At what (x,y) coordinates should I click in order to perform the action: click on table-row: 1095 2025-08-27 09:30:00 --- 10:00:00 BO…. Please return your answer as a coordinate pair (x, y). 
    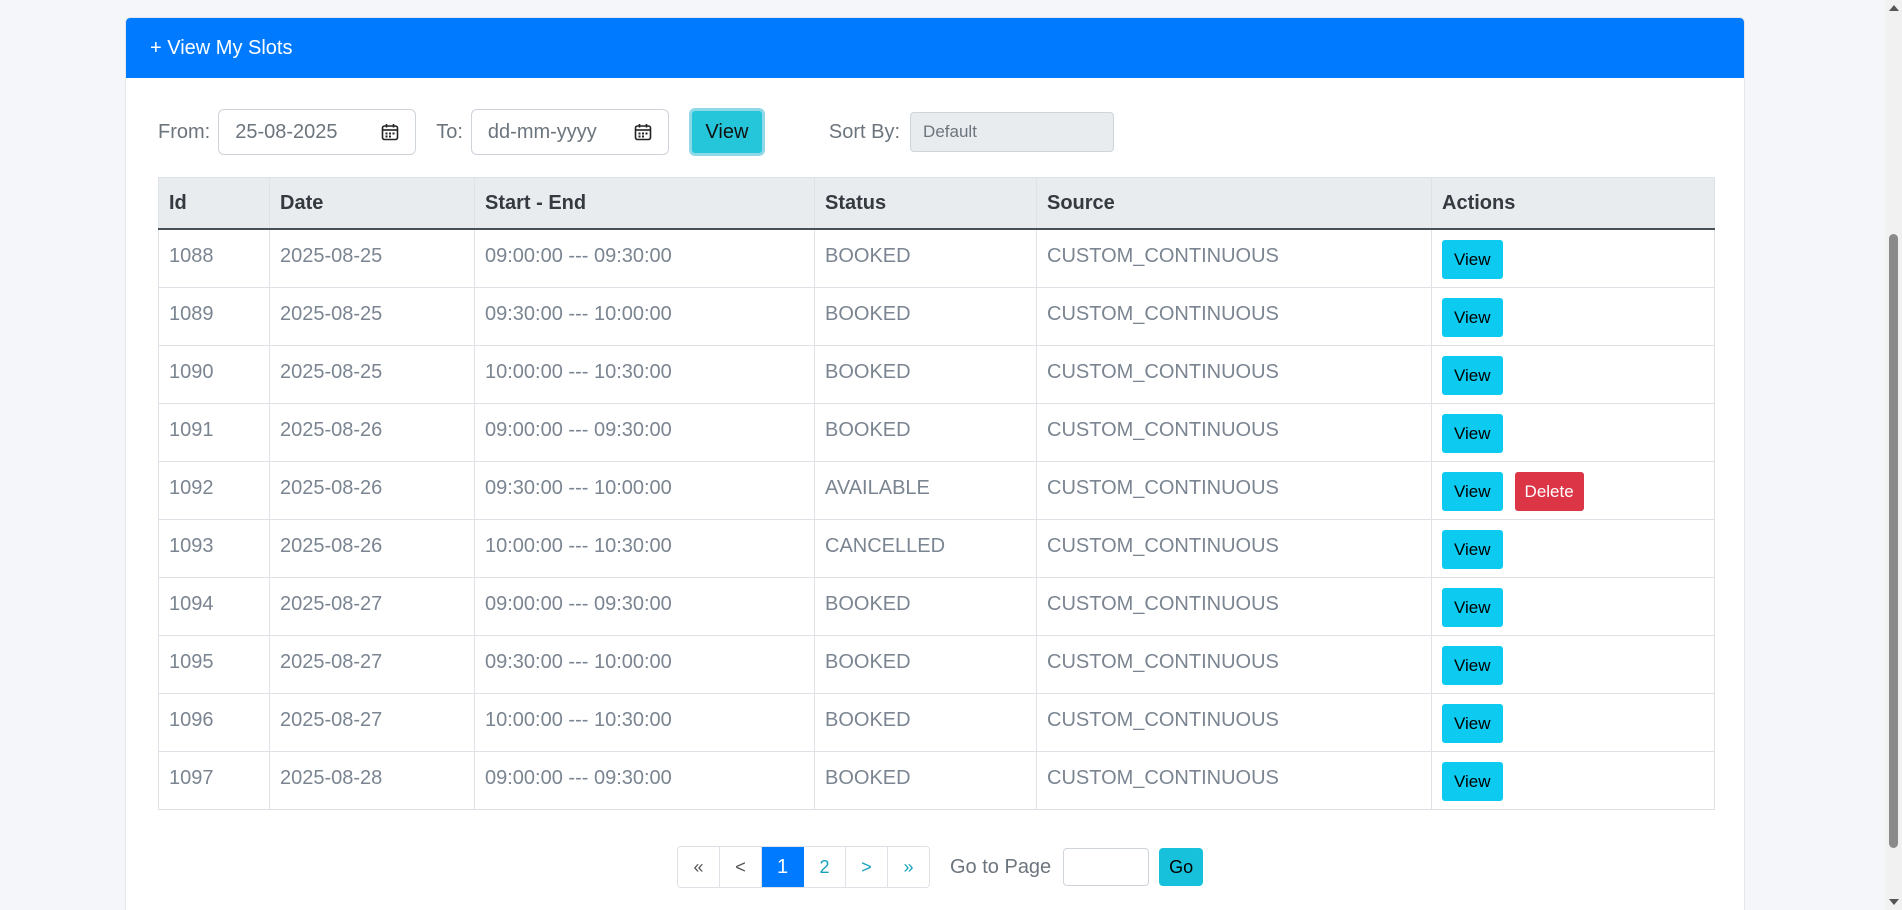
    Looking at the image, I should click on (936, 664).